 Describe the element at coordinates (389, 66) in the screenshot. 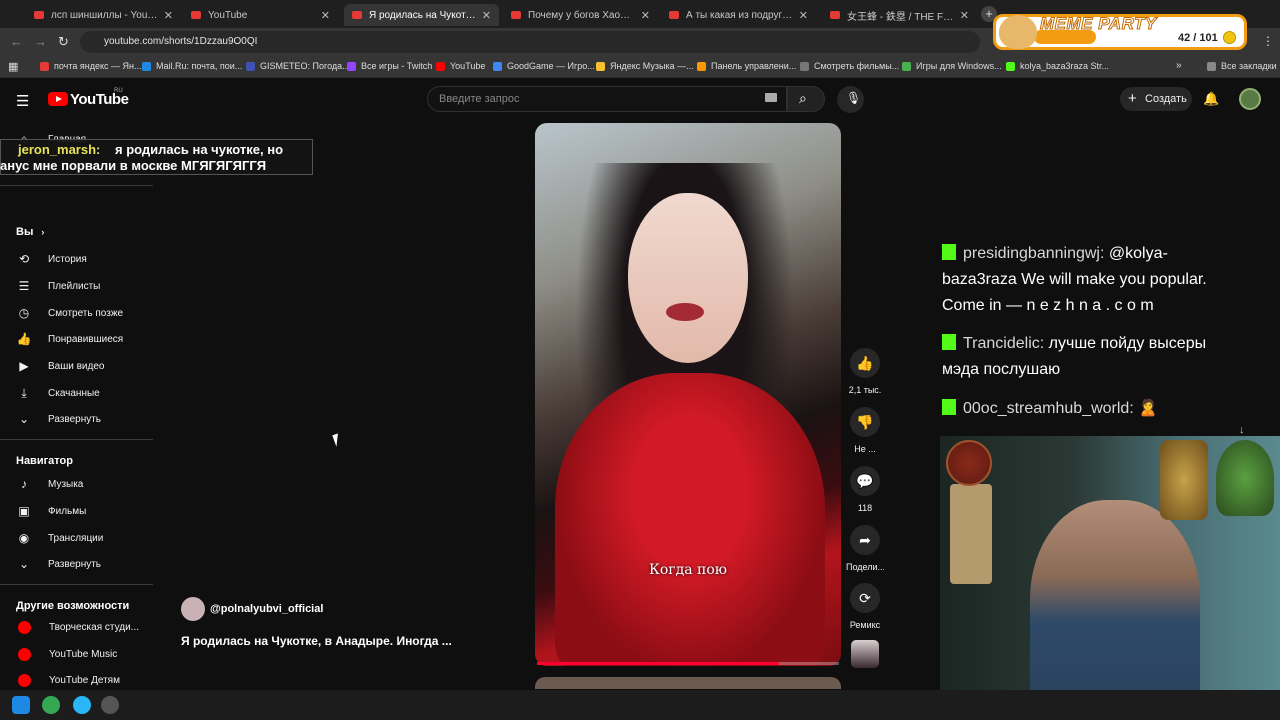

I see `bookmark-item: Все игры - Twitch` at that location.